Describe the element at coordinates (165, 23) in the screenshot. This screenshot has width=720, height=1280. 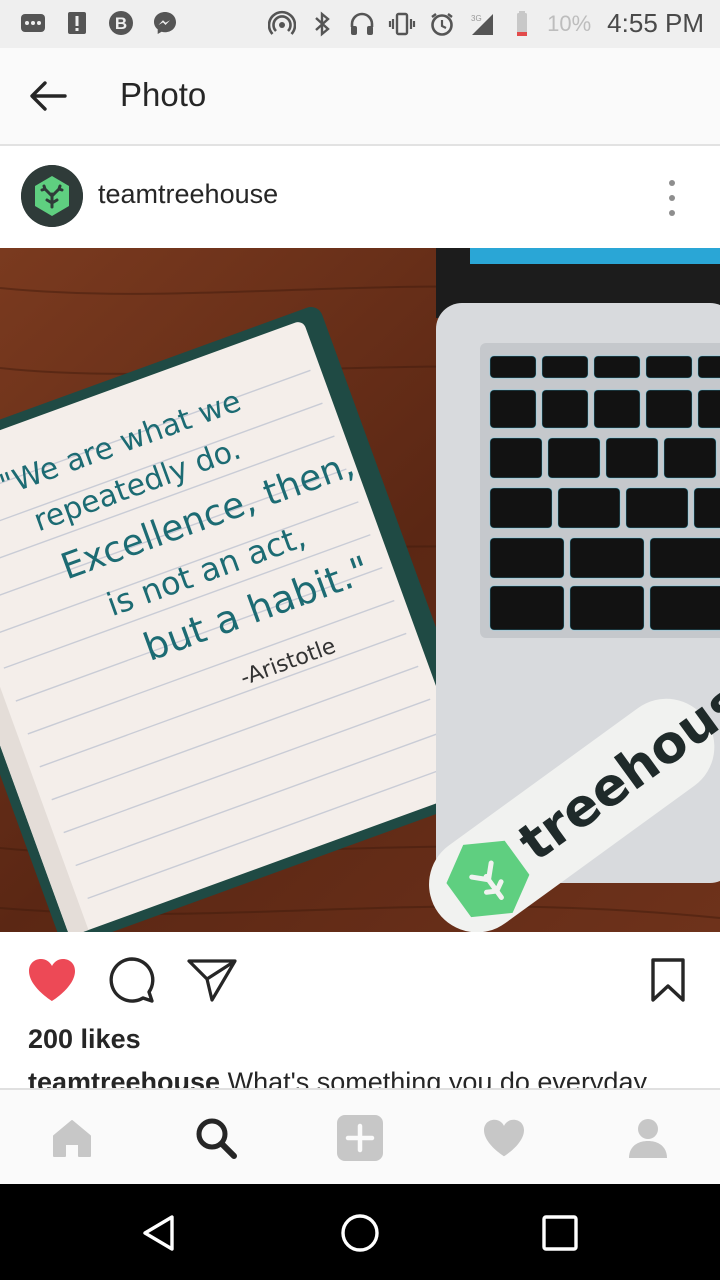
I see `messenger-icon` at that location.